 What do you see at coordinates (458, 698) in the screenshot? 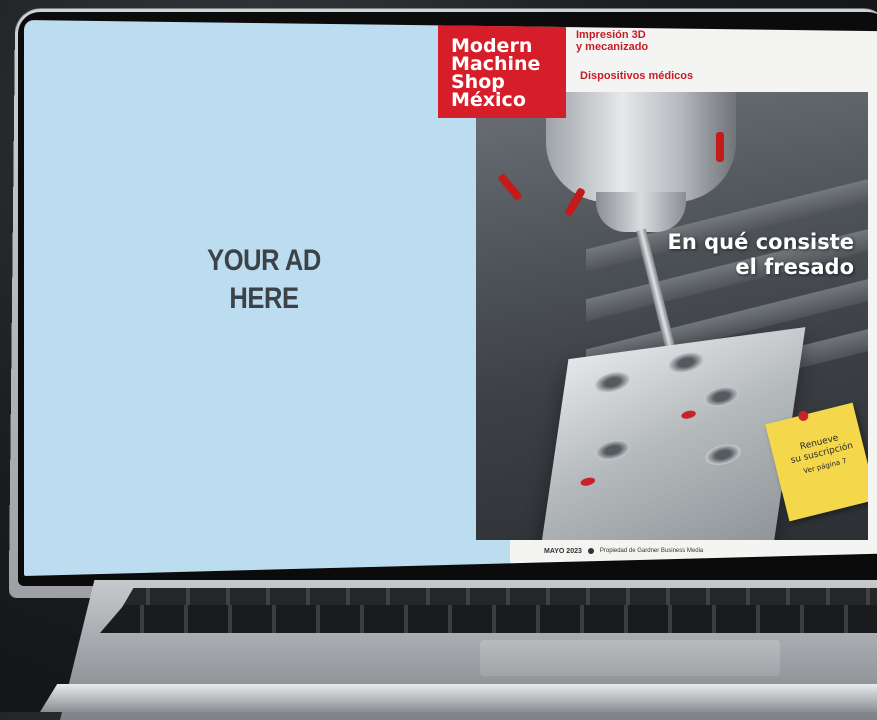
I see `laptop-front-edge` at bounding box center [458, 698].